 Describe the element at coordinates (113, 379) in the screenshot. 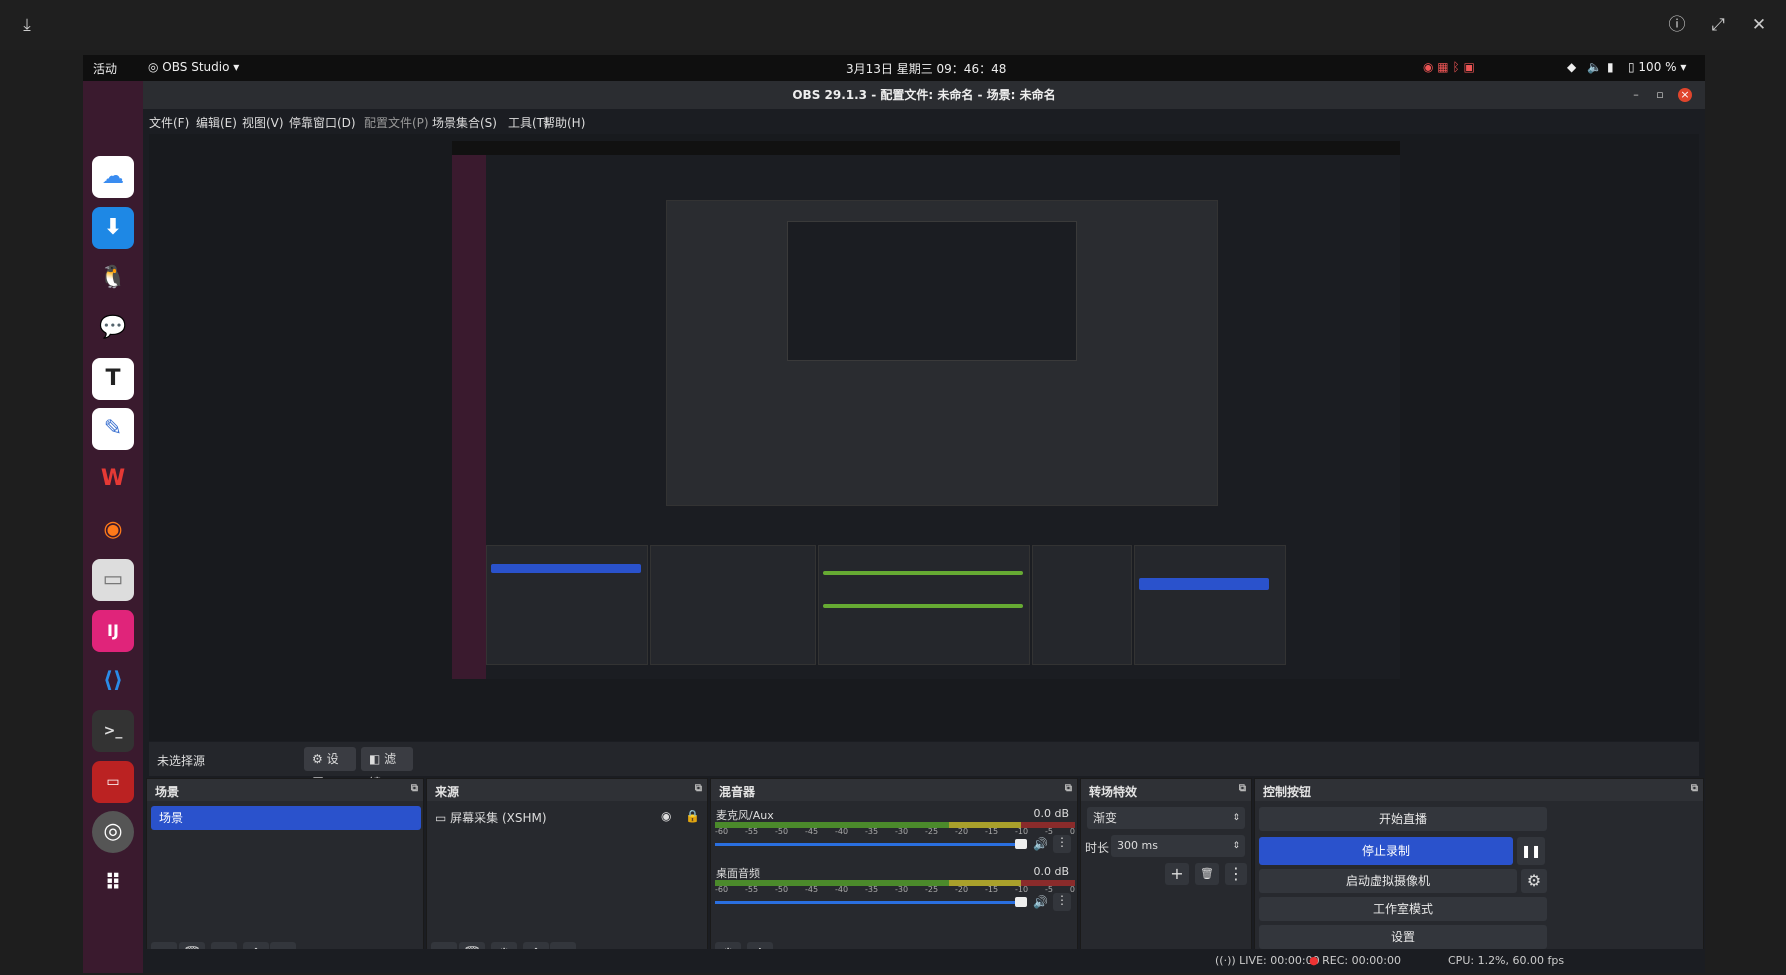

I see `typora-icon: T` at that location.